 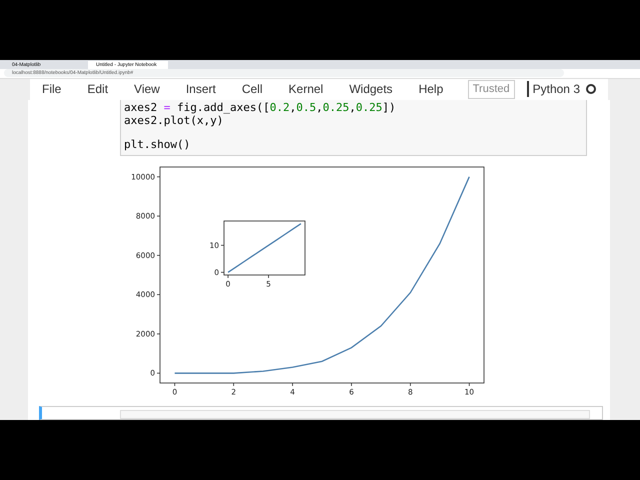 What do you see at coordinates (371, 89) in the screenshot?
I see `menu-item: Widgets` at bounding box center [371, 89].